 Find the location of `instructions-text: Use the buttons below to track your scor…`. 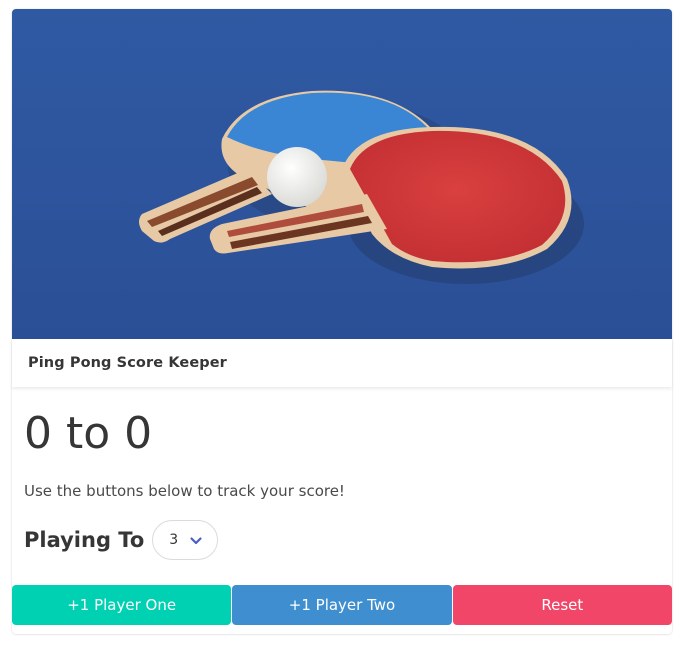

instructions-text: Use the buttons below to track your scor… is located at coordinates (184, 491).